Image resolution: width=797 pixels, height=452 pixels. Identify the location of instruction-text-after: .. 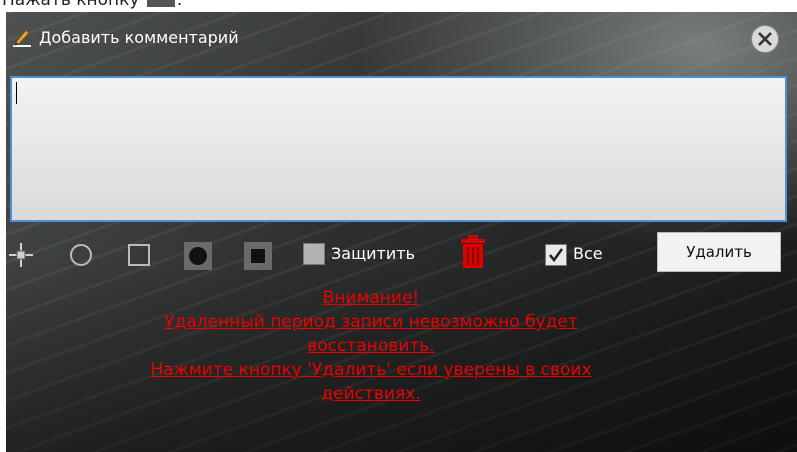
(179, 5).